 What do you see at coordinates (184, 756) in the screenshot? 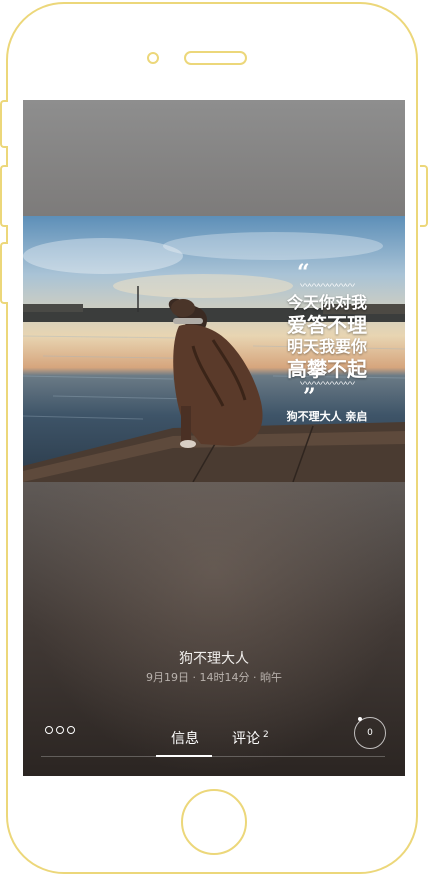
I see `active-tab-indicator` at bounding box center [184, 756].